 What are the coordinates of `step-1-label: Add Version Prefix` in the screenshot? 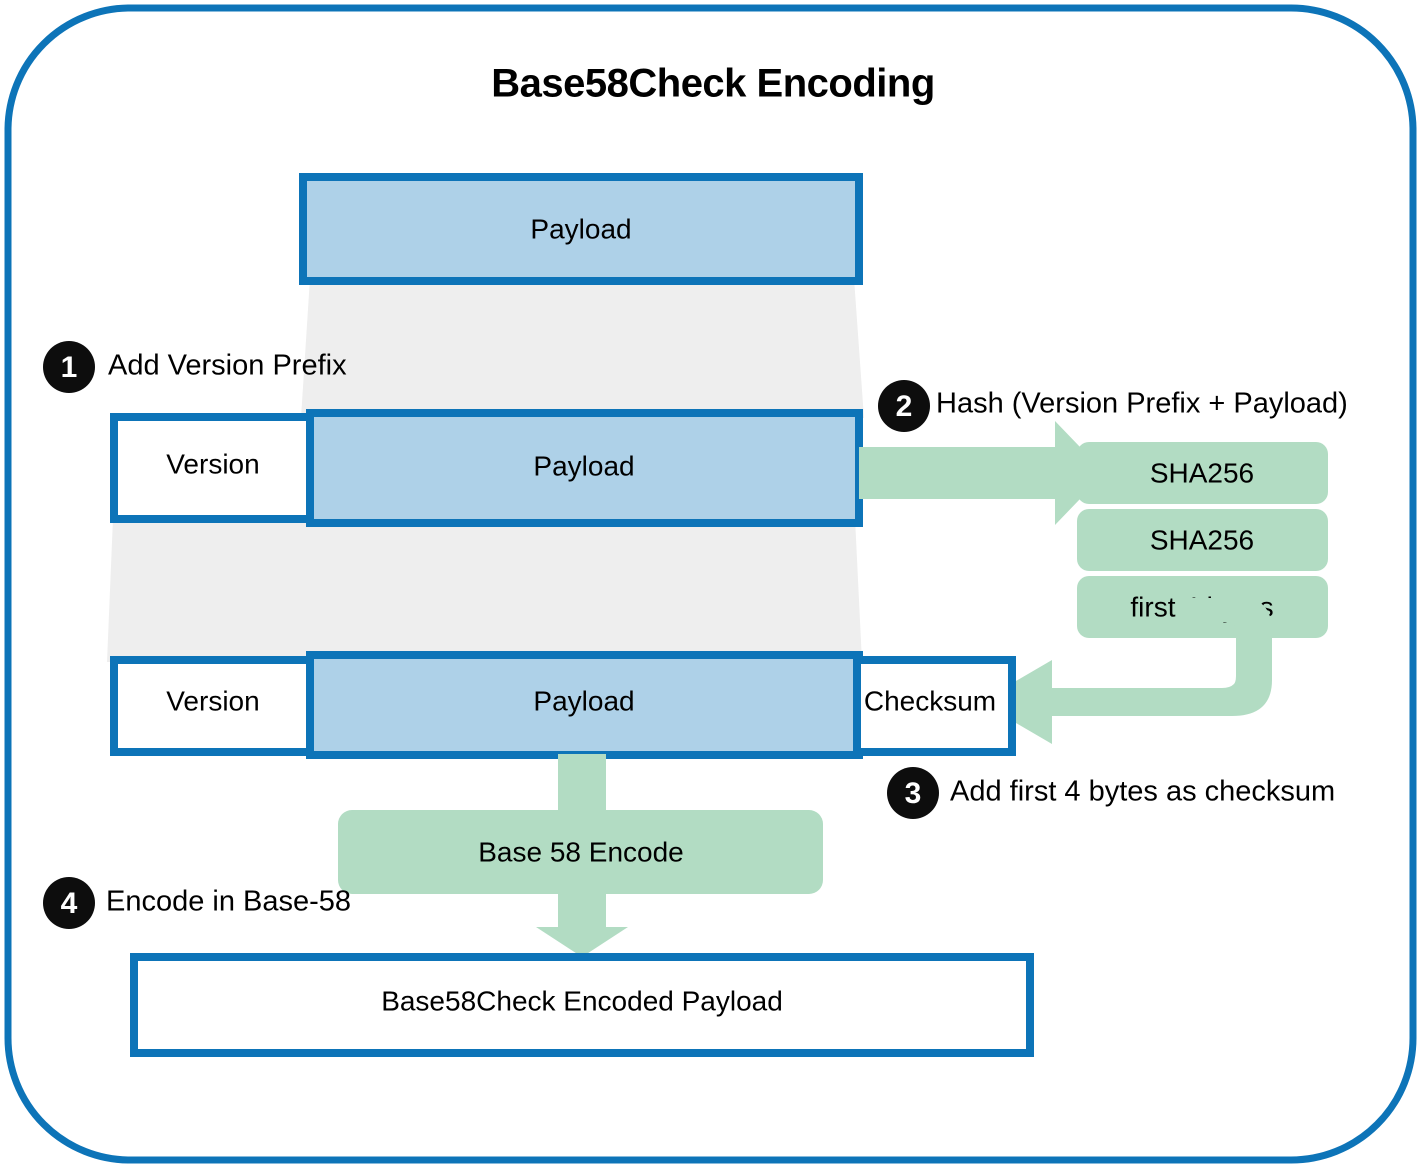 It's located at (227, 366).